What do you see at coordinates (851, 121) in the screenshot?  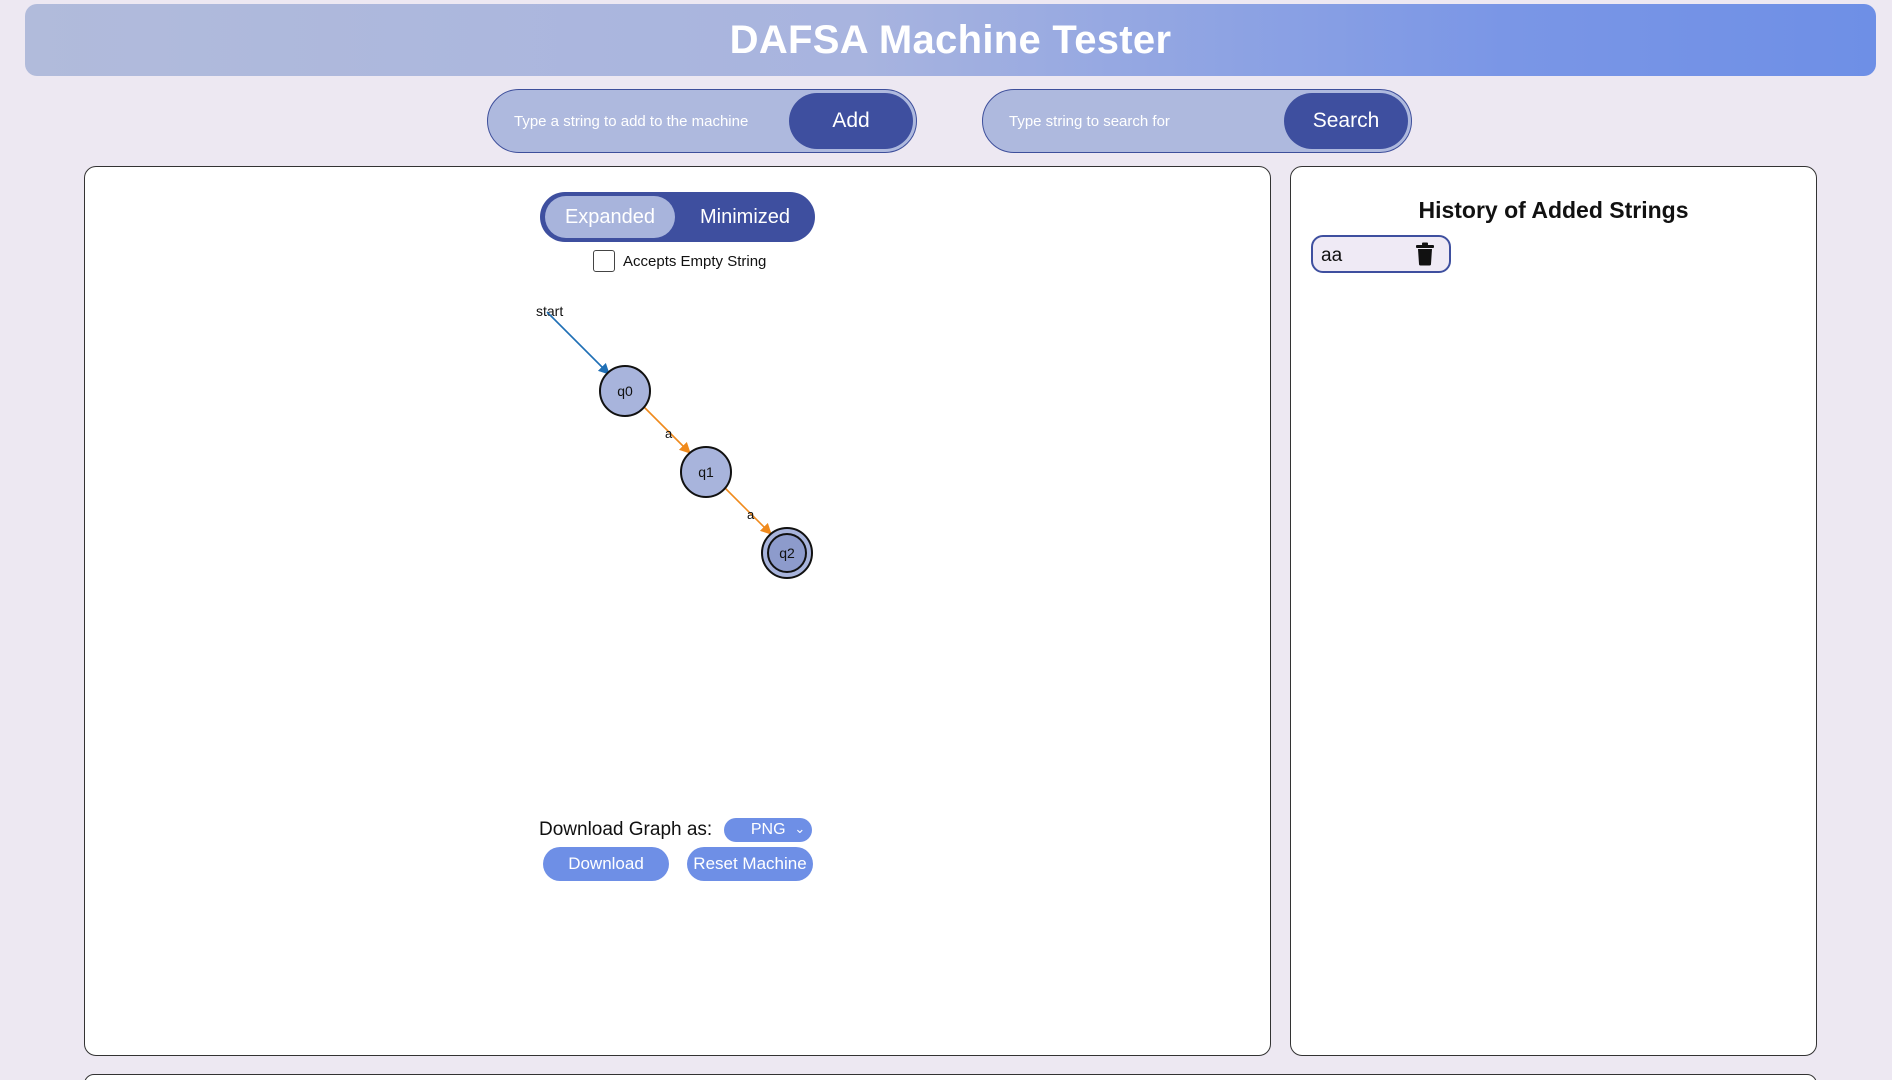 I see `add-button: Add` at bounding box center [851, 121].